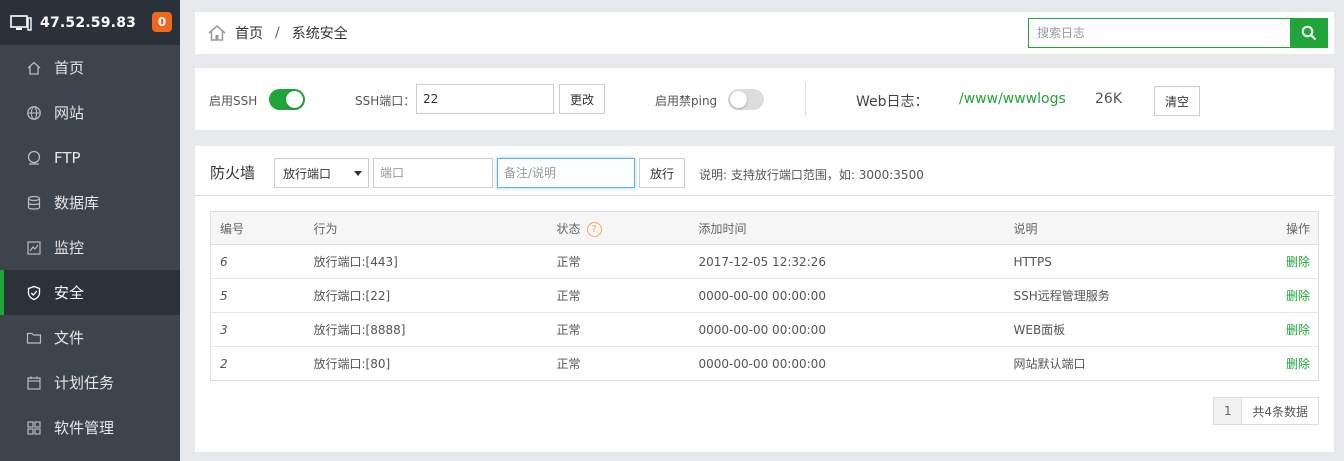  I want to click on column-header-note: 说明, so click(1128, 228).